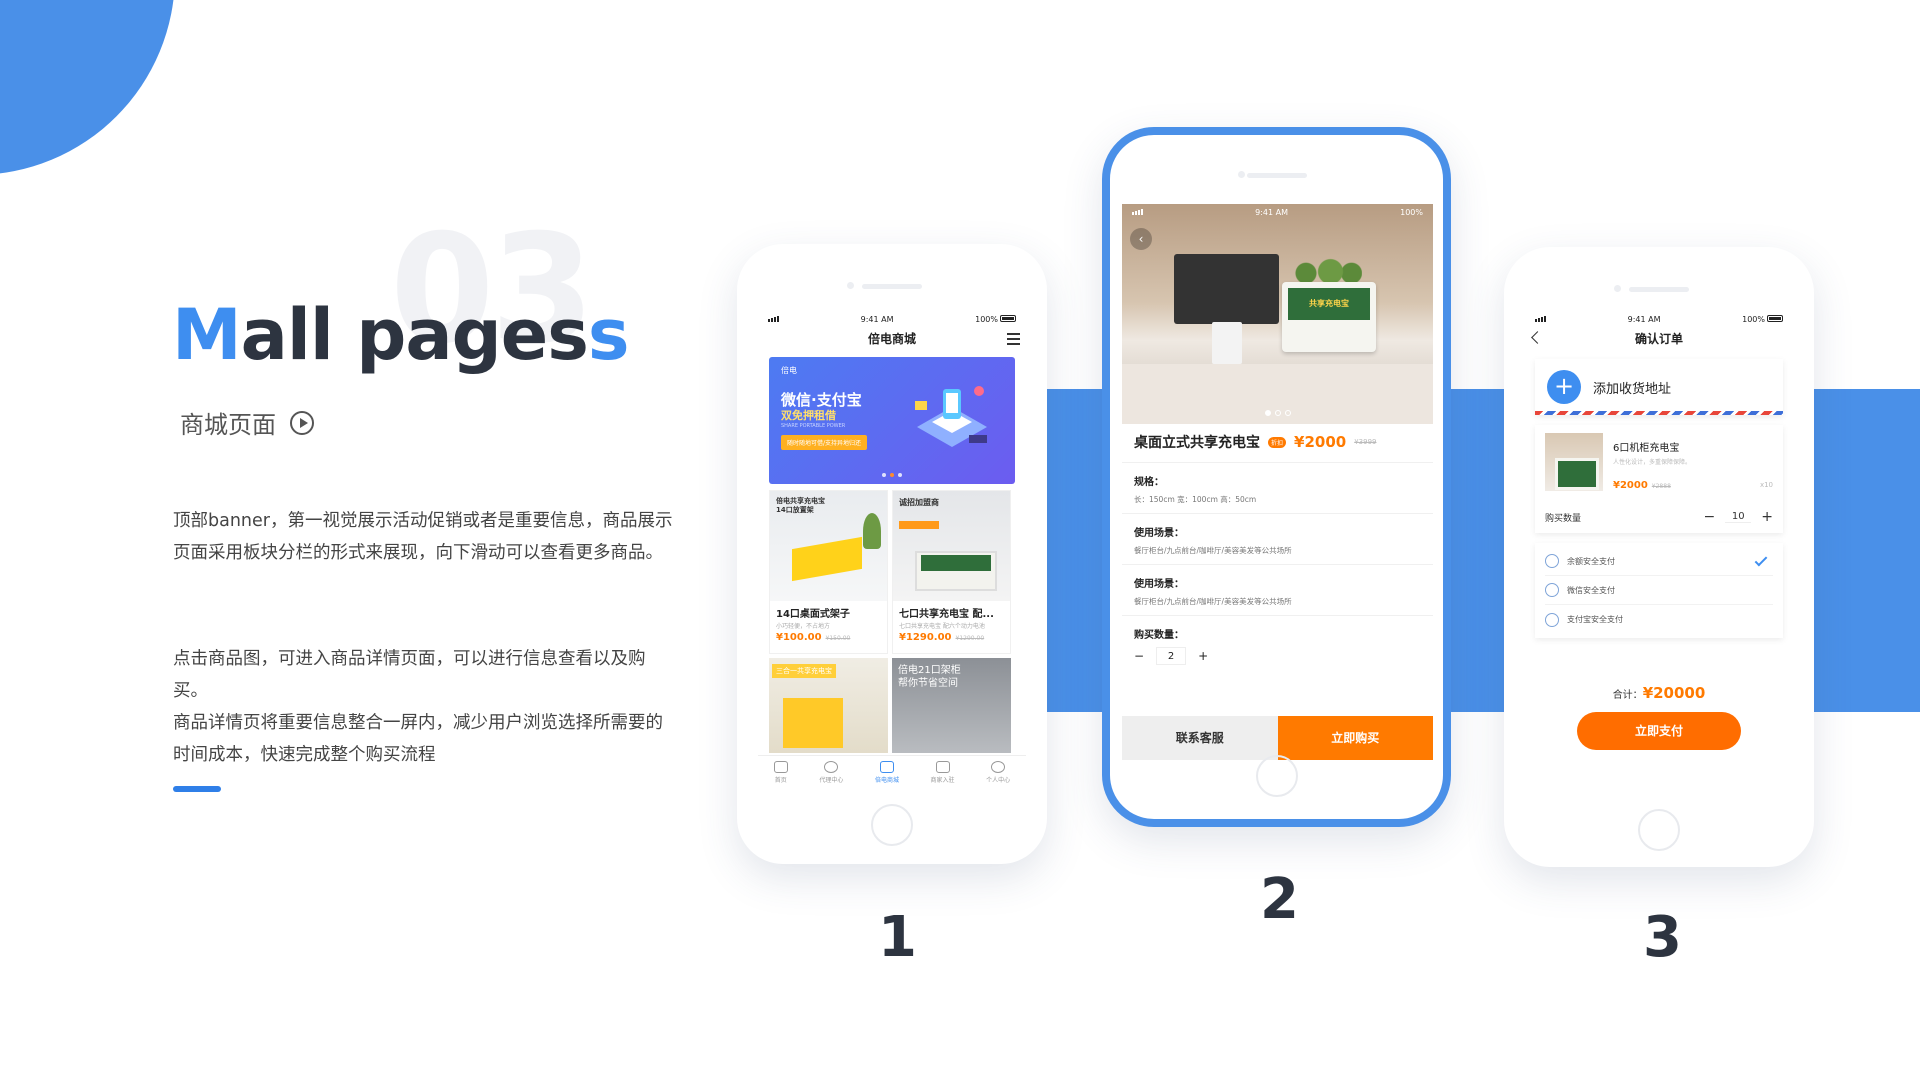  I want to click on spec-section: 规格： 长：150cm 宽：100cm 高：50cm, so click(1277, 488).